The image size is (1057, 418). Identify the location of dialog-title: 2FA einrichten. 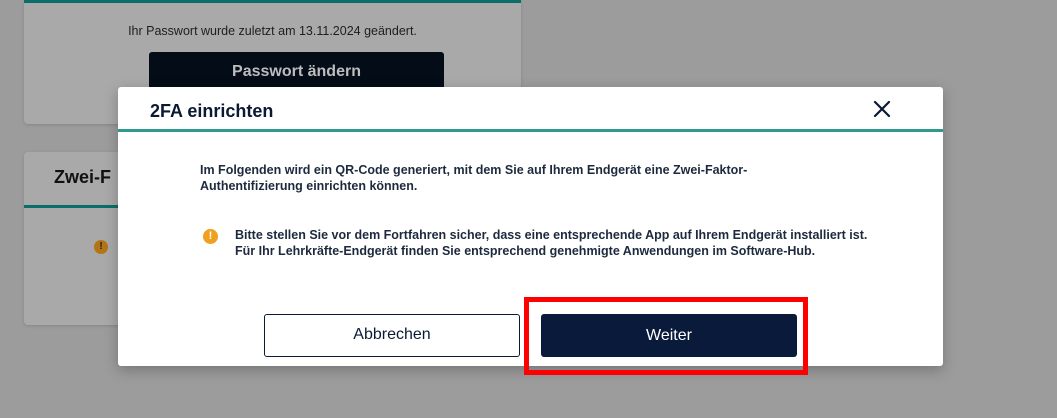
(212, 111).